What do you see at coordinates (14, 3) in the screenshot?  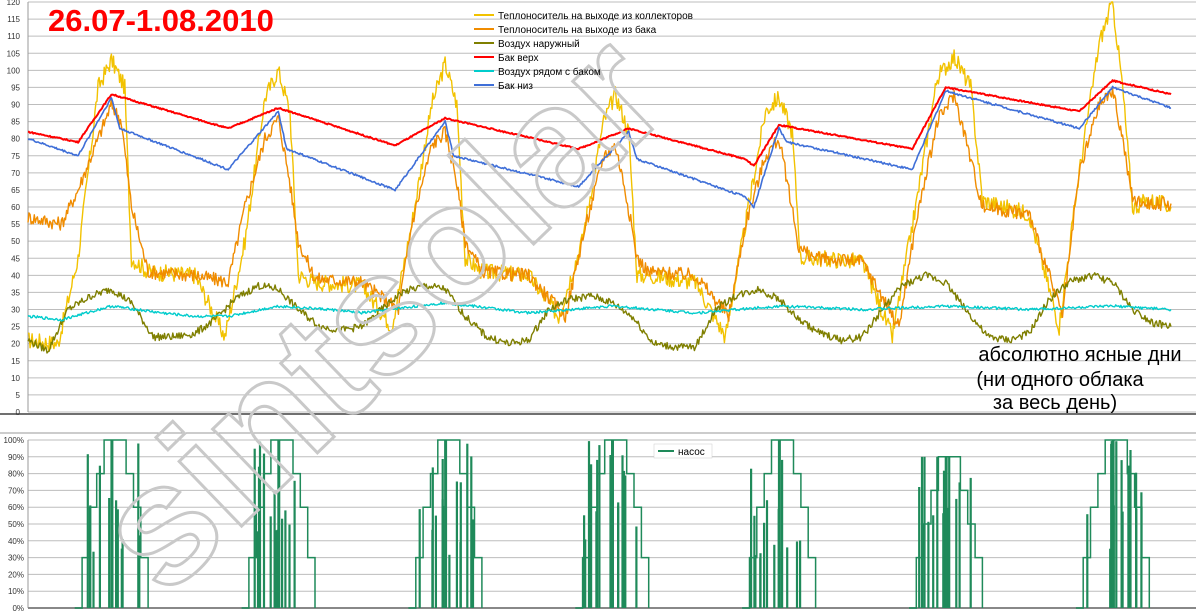 I see `y-tick-label: 120` at bounding box center [14, 3].